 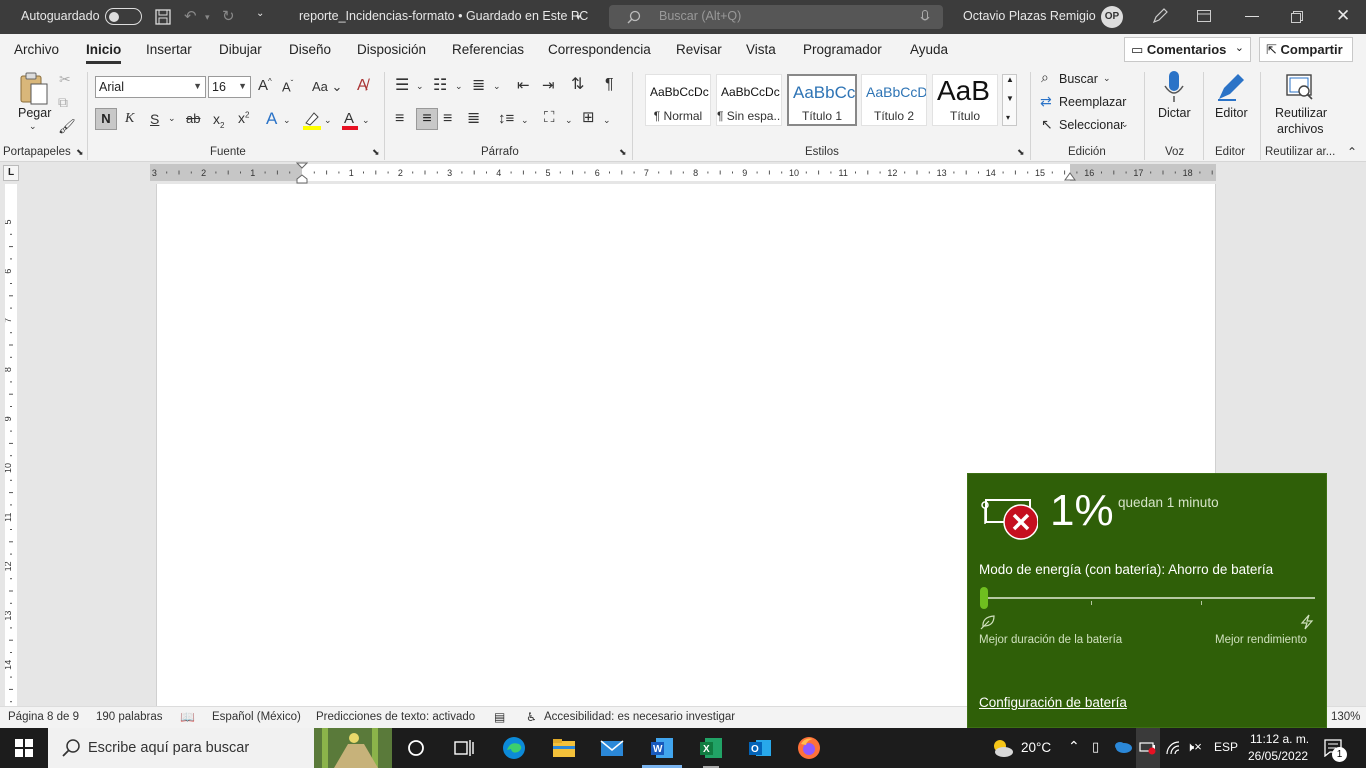 I want to click on avatar: OP, so click(x=1112, y=17).